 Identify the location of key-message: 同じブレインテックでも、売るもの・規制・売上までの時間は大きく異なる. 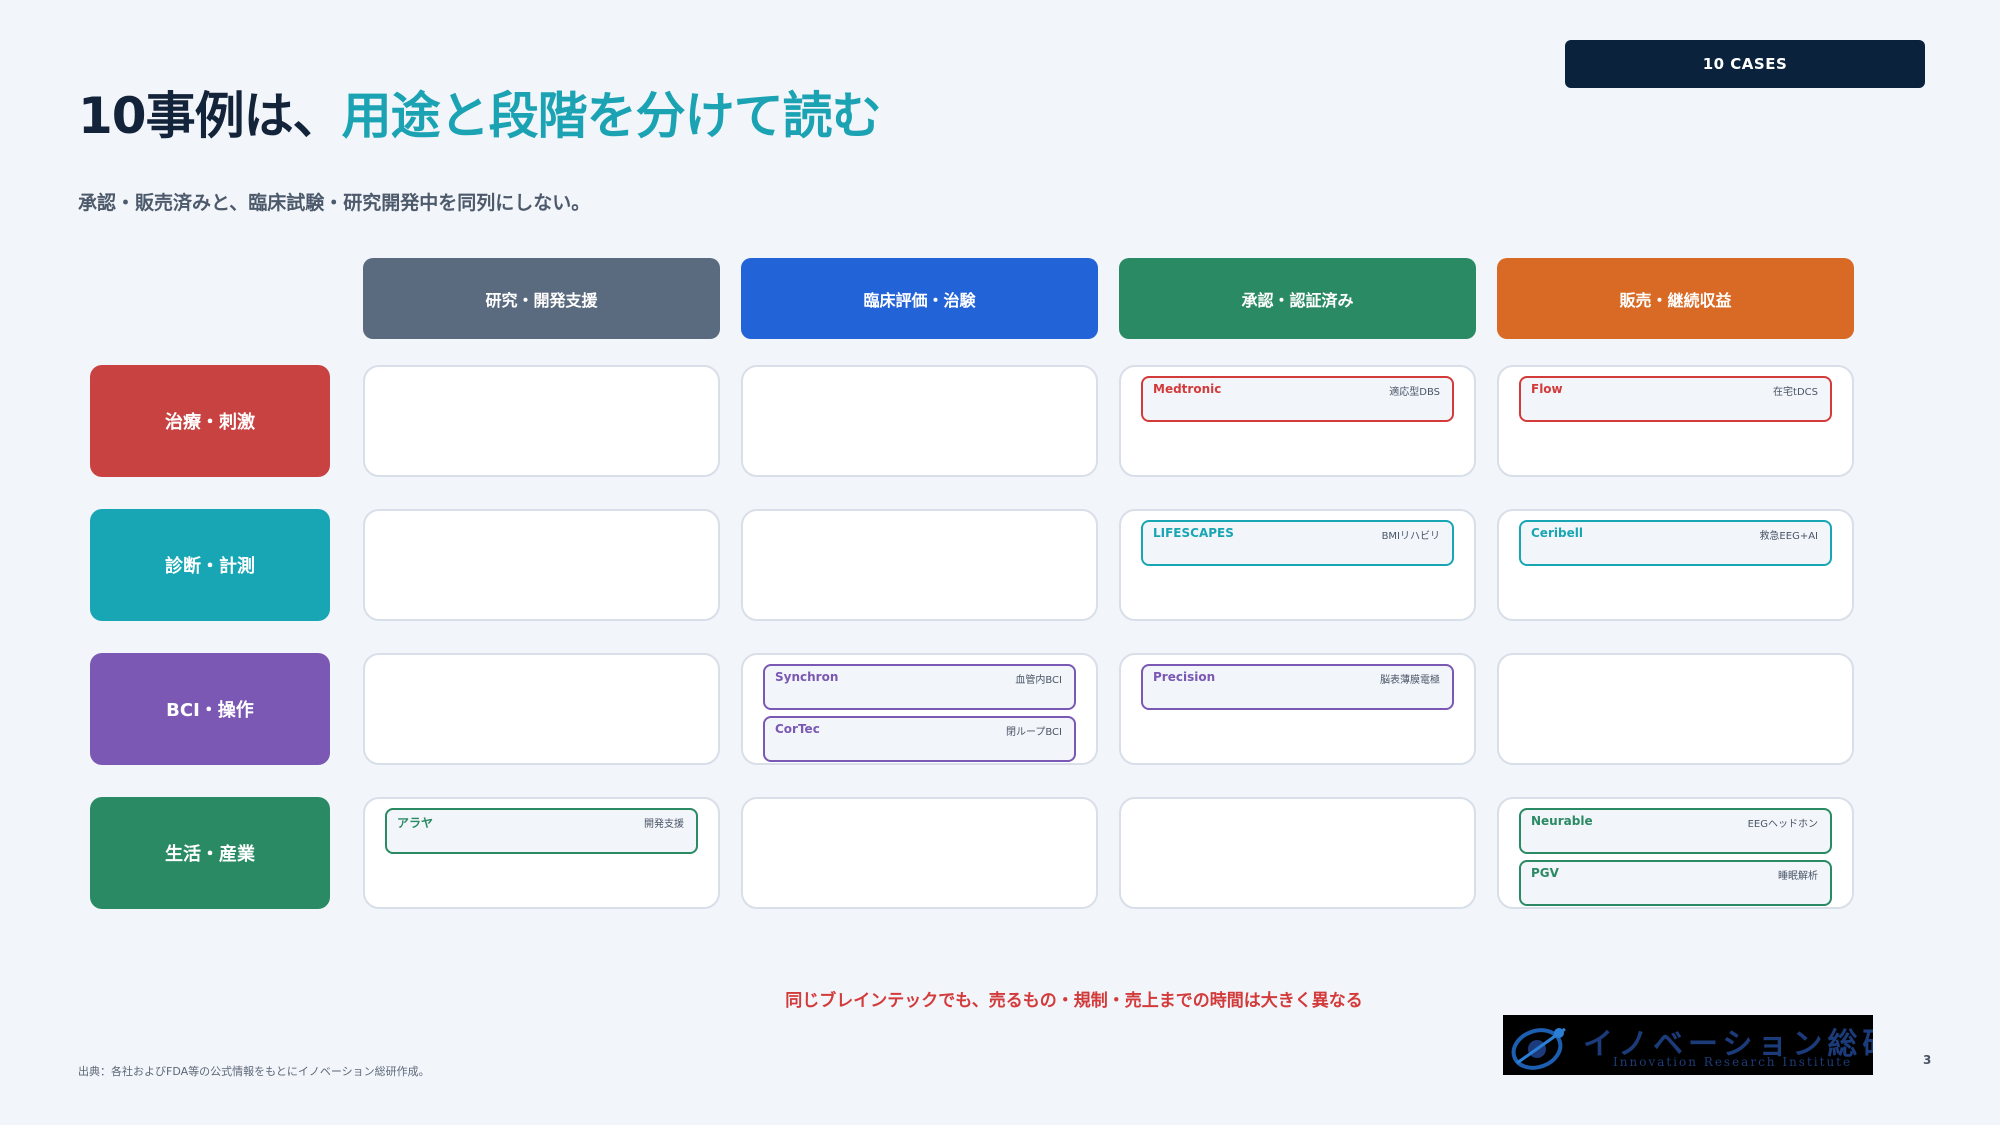
(1074, 1001).